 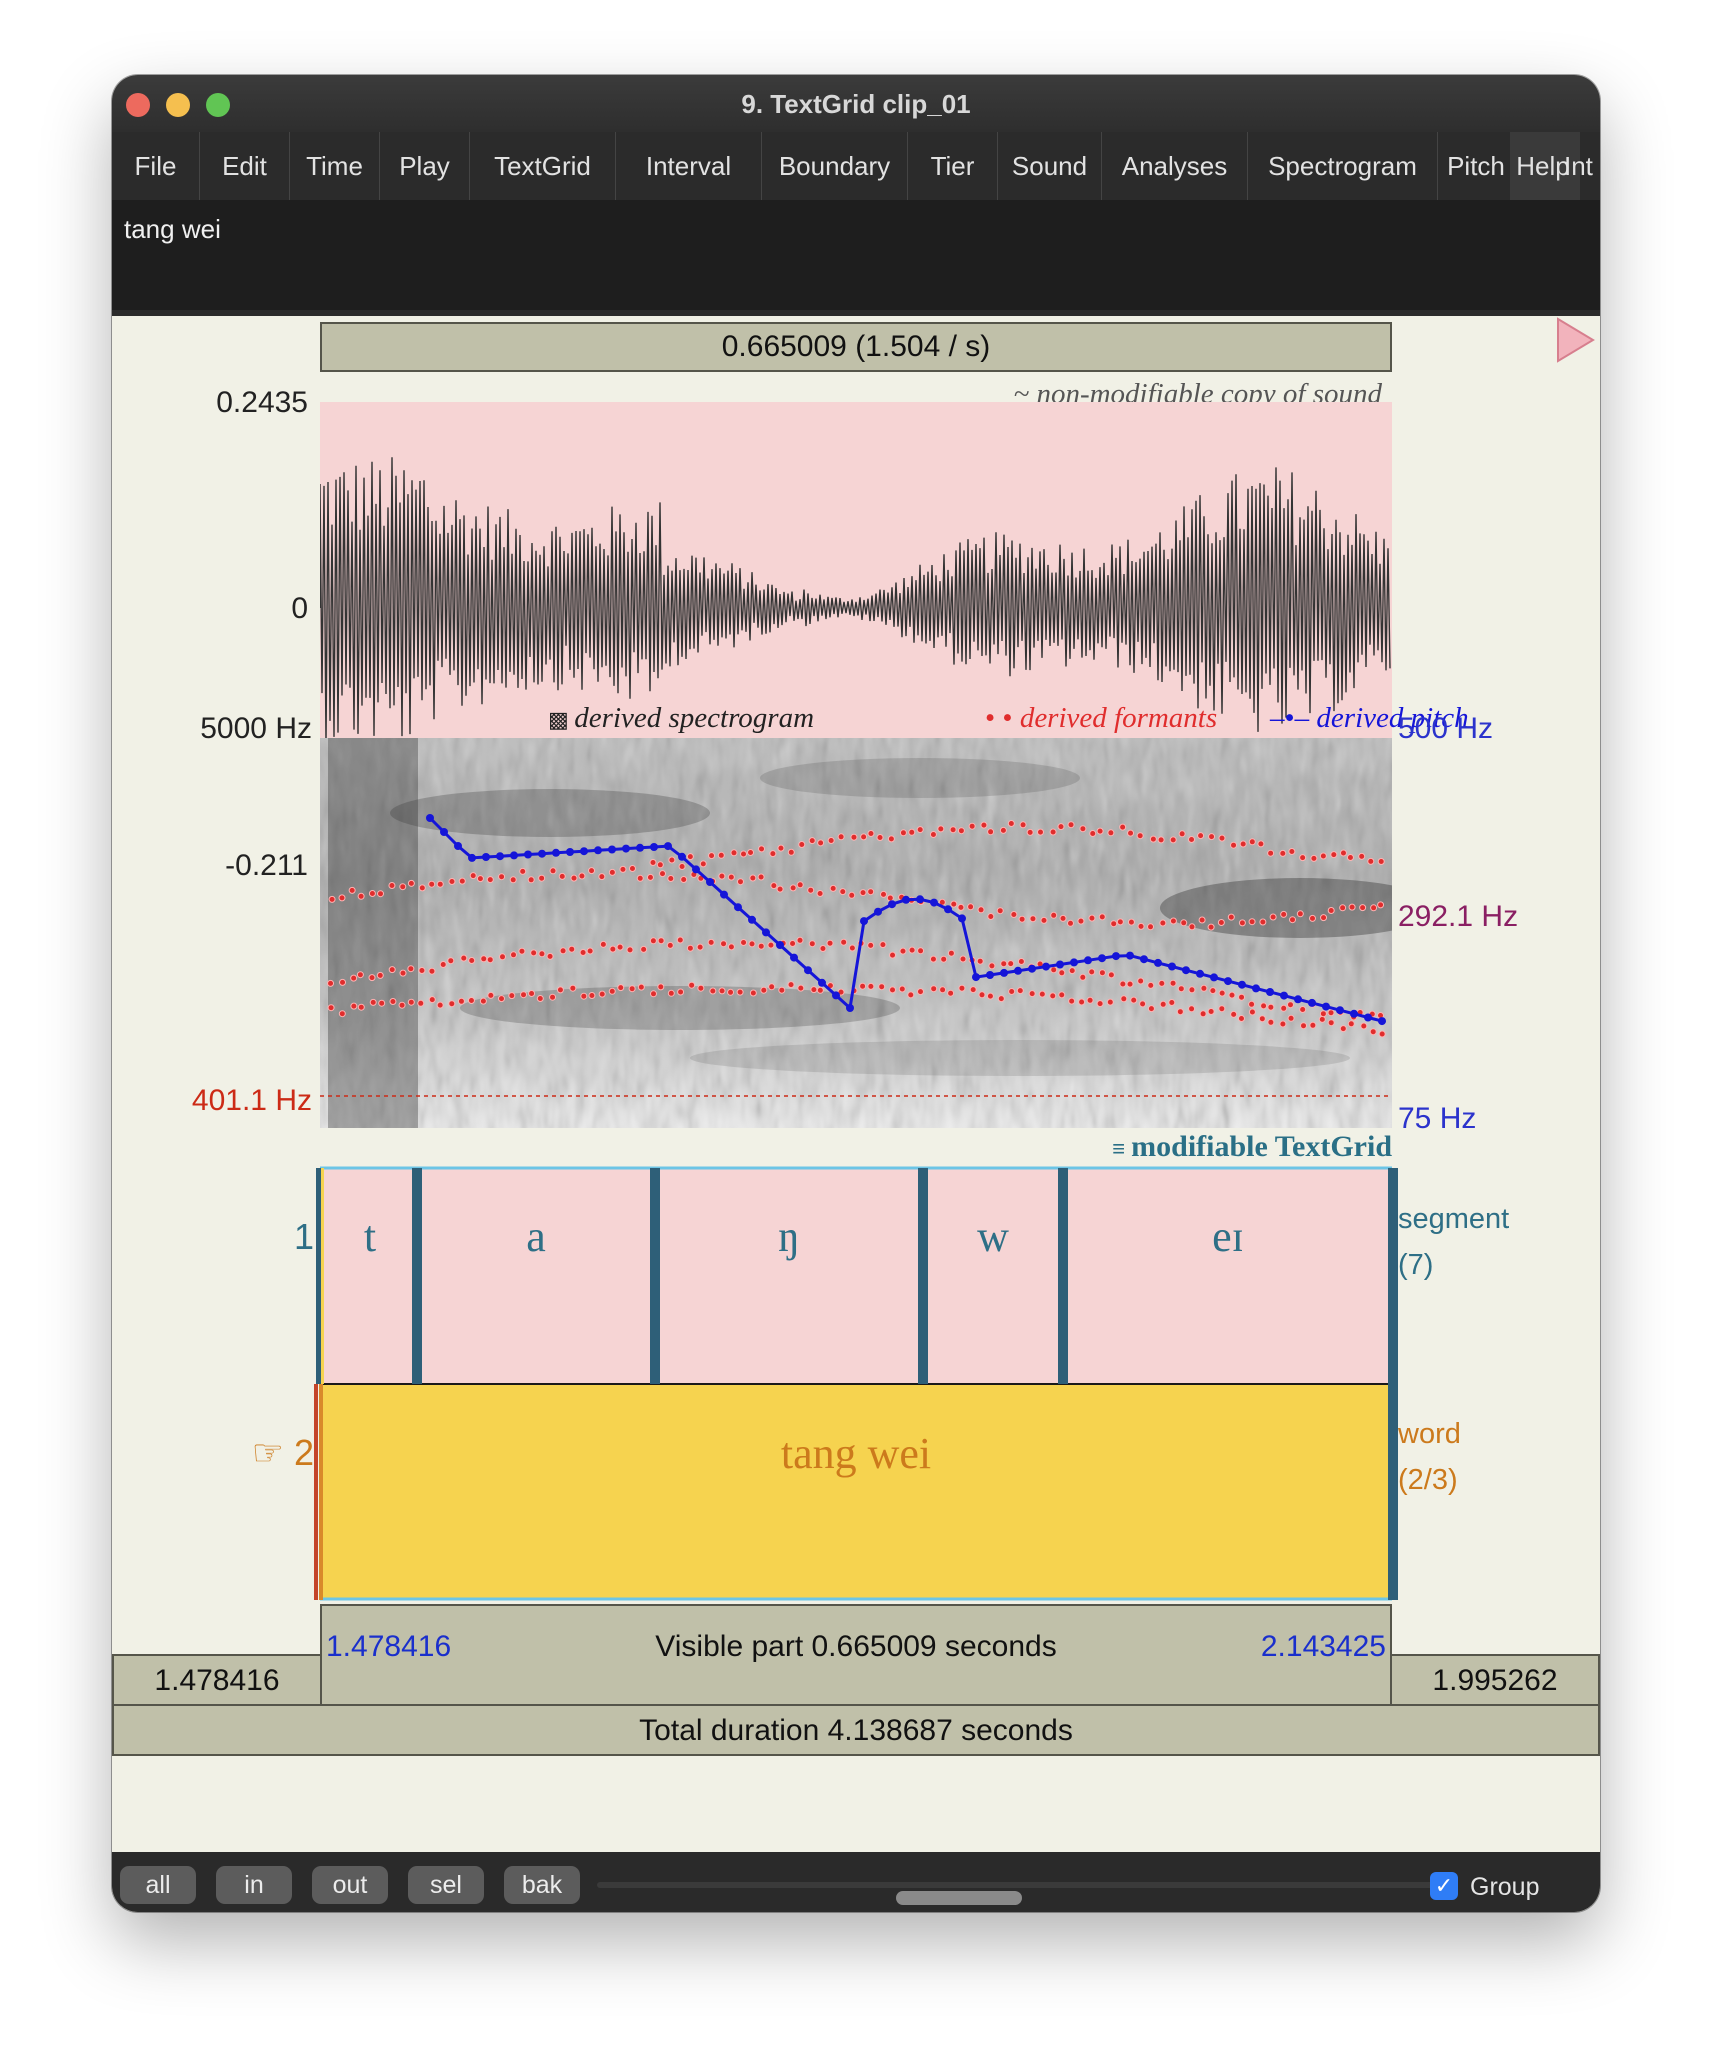 What do you see at coordinates (158, 1885) in the screenshot?
I see `zoom-all-button: all` at bounding box center [158, 1885].